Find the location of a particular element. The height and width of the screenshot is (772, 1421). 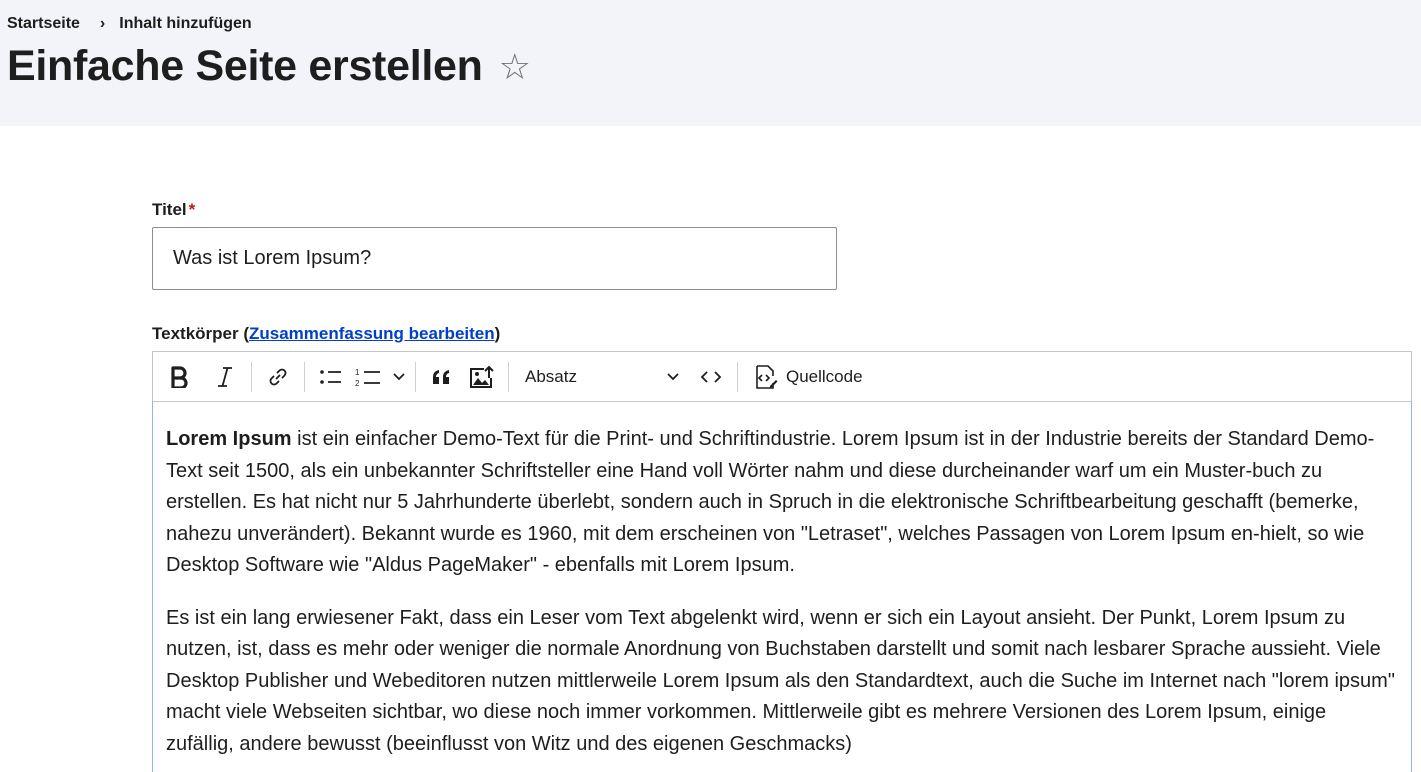

italic-button is located at coordinates (225, 377).